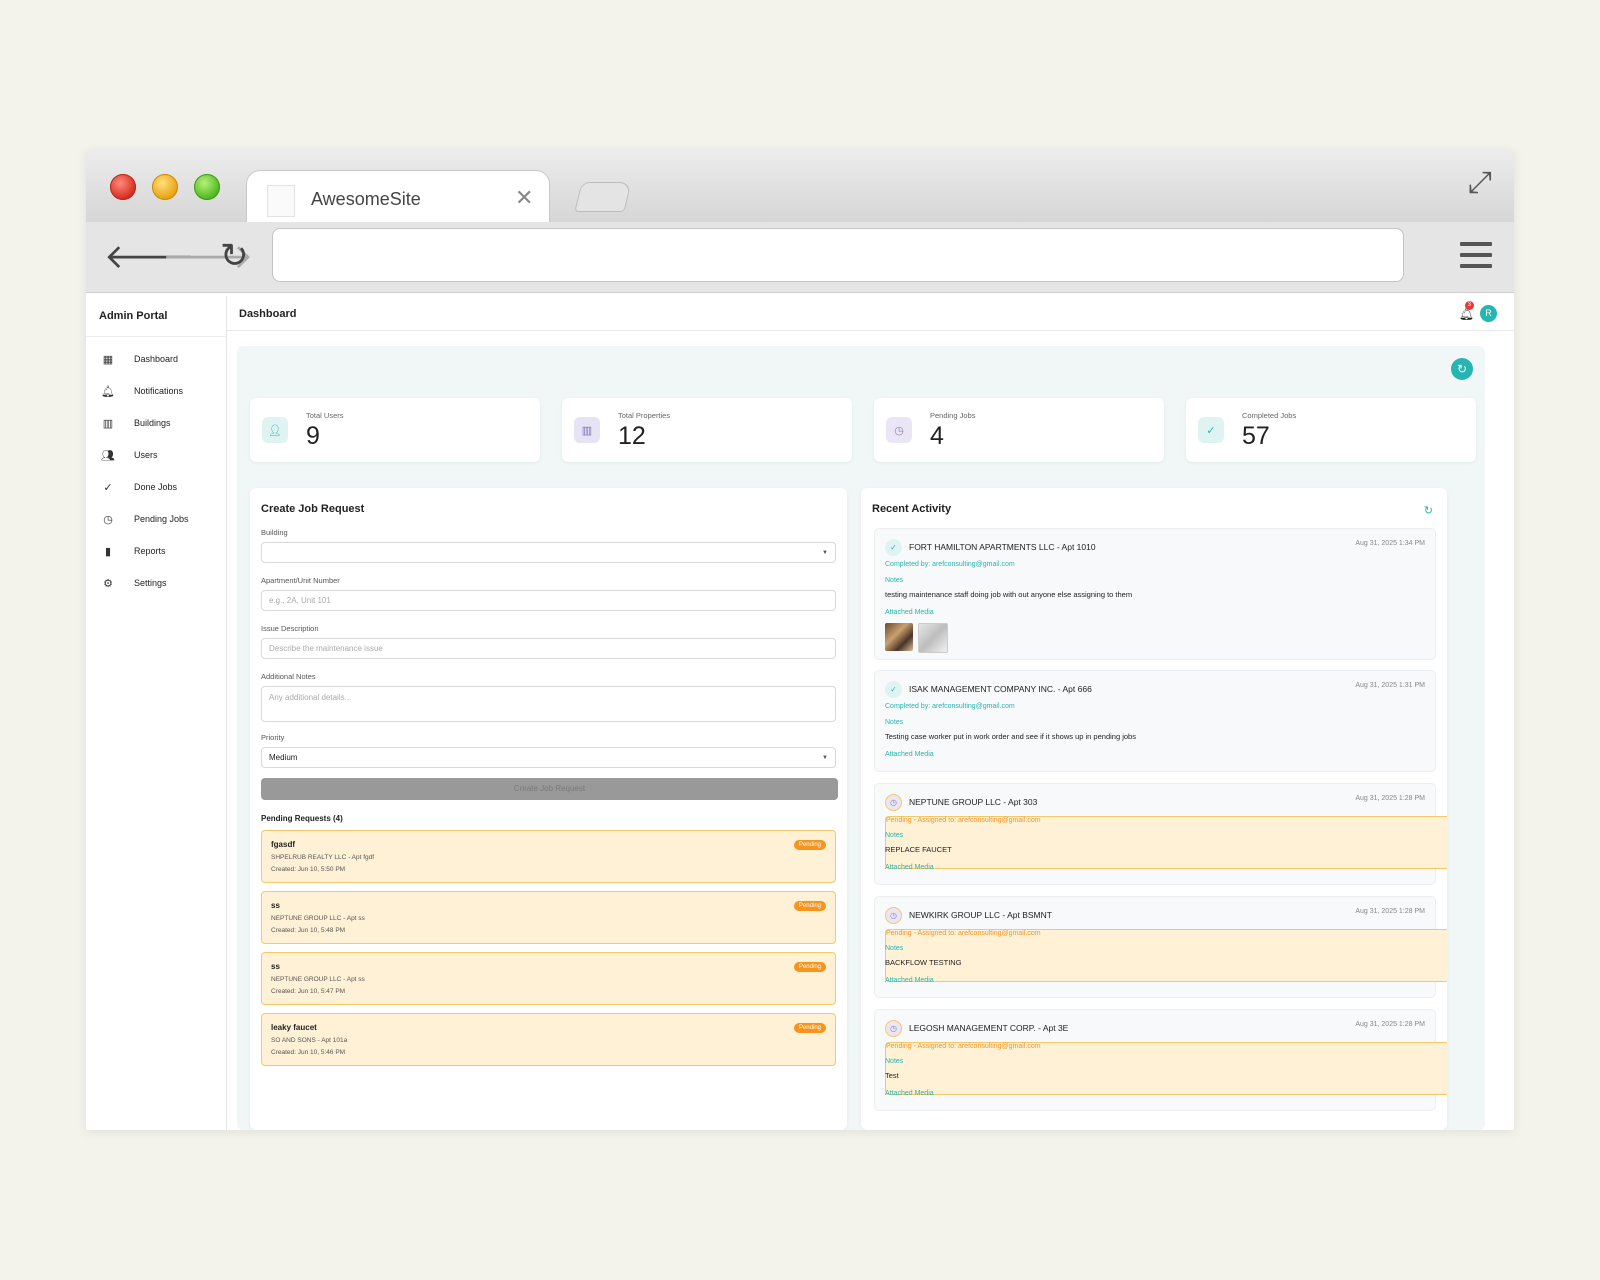  Describe the element at coordinates (300, 580) in the screenshot. I see `unit-label: Apartment/Unit Number` at that location.